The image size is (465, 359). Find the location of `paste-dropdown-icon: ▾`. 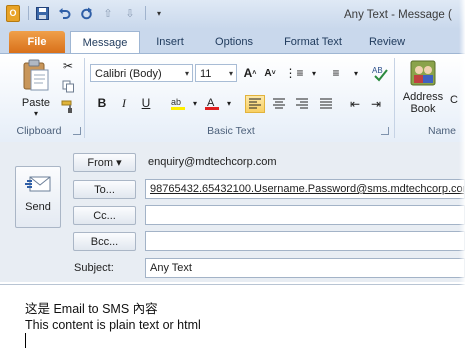

paste-dropdown-icon: ▾ is located at coordinates (36, 113).